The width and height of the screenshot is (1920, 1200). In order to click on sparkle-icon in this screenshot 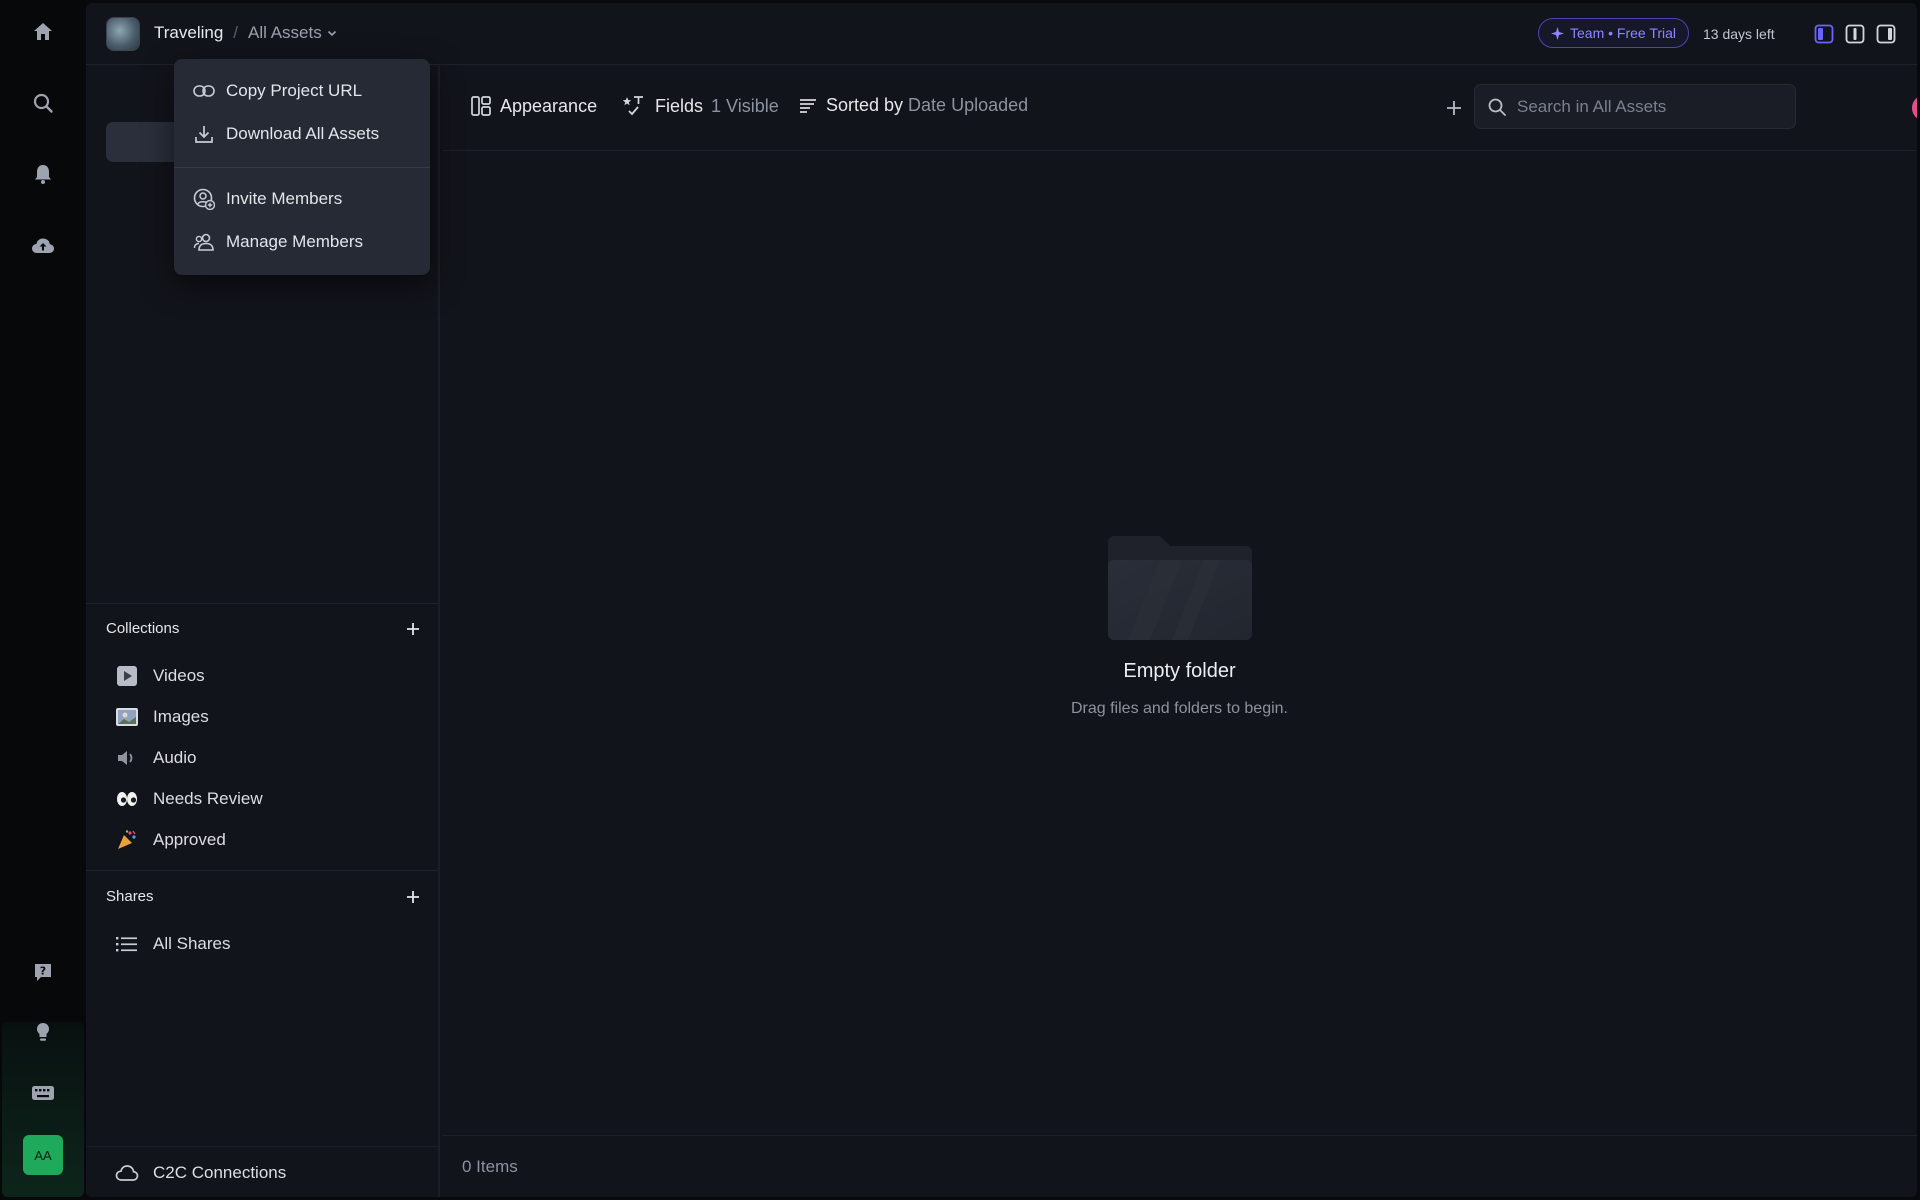, I will do `click(1557, 33)`.